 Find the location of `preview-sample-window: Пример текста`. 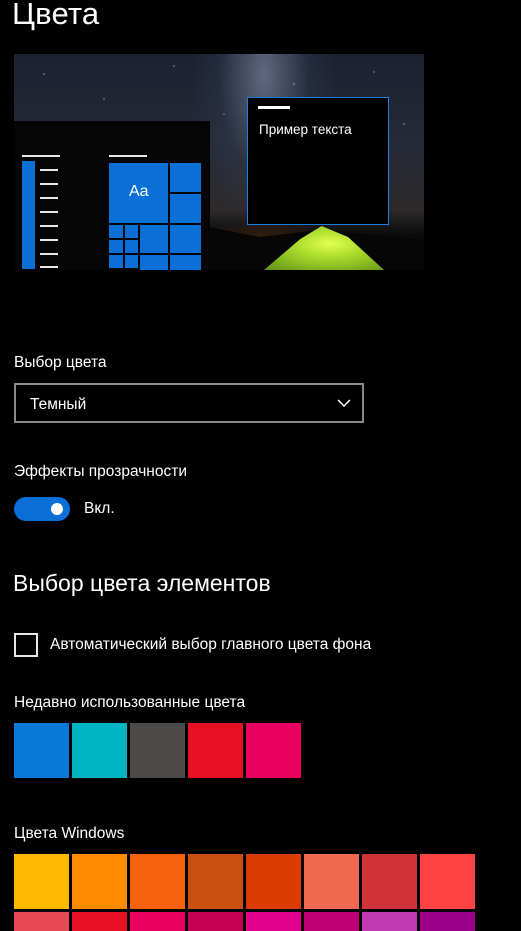

preview-sample-window: Пример текста is located at coordinates (318, 161).